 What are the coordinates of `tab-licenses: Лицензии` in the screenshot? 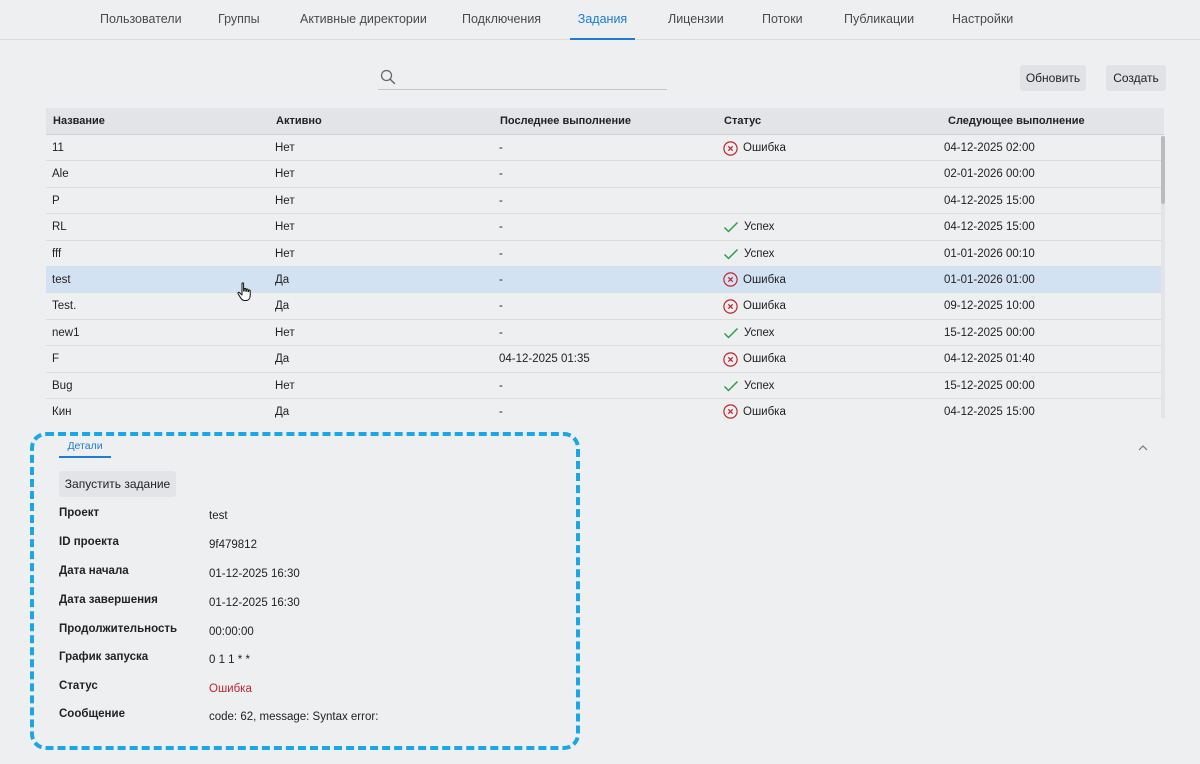 It's located at (696, 20).